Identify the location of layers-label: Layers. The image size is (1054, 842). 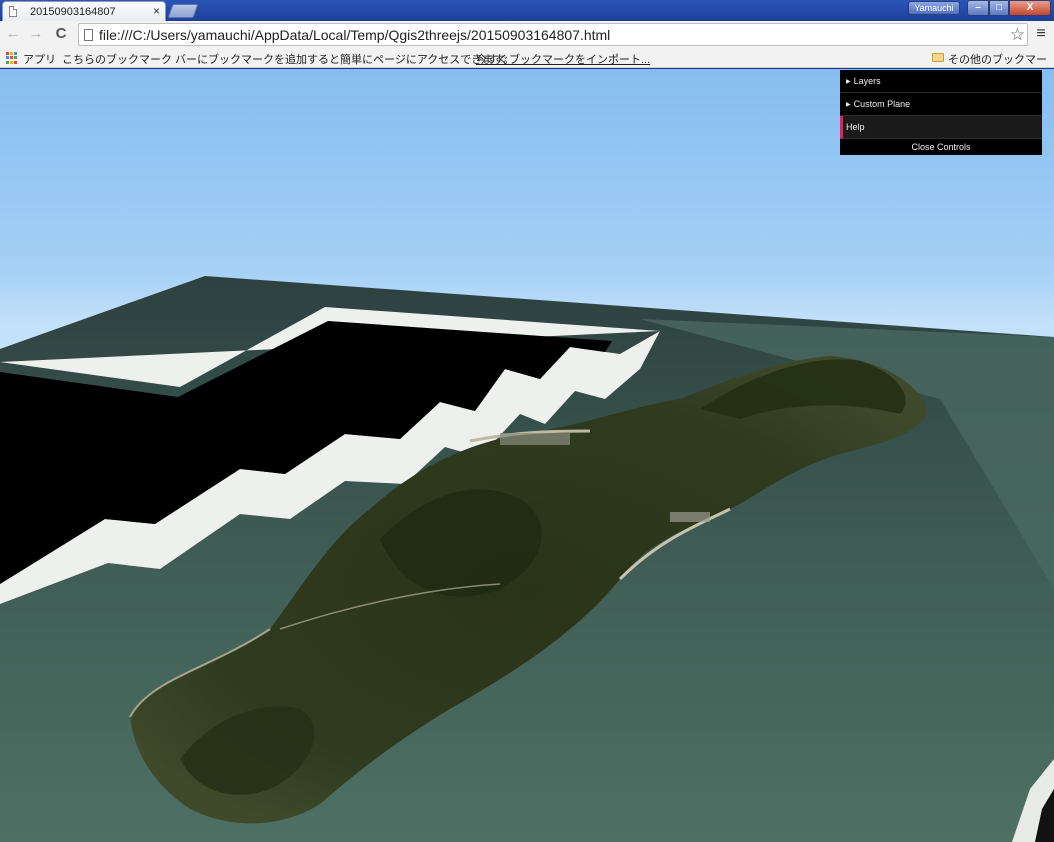
(867, 81).